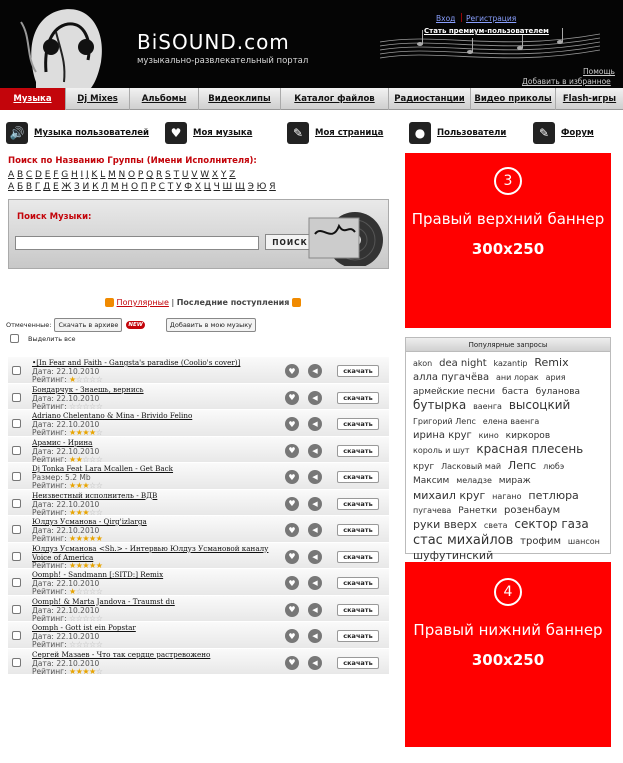  What do you see at coordinates (477, 511) in the screenshot?
I see `popular-query-tag: Ранетки` at bounding box center [477, 511].